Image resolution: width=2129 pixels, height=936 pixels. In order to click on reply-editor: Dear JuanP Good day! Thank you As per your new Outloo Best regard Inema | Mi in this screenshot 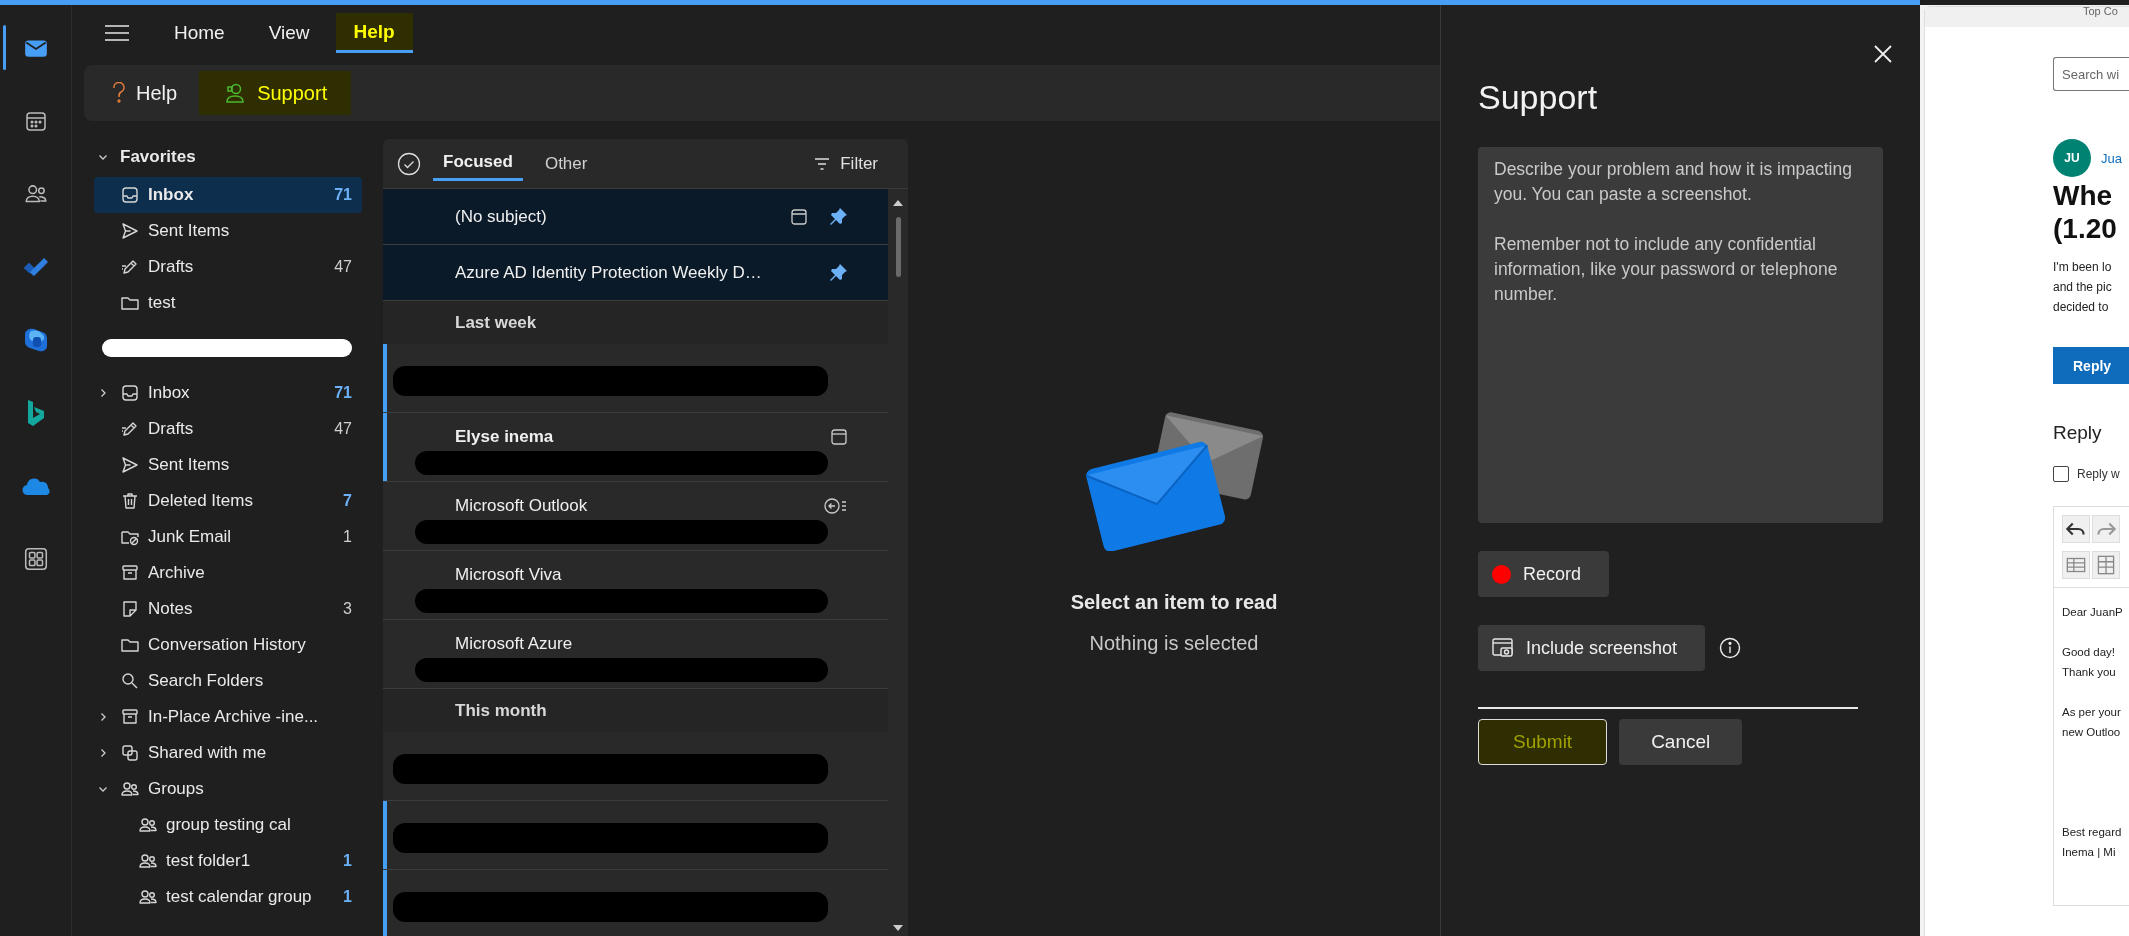, I will do `click(2091, 706)`.